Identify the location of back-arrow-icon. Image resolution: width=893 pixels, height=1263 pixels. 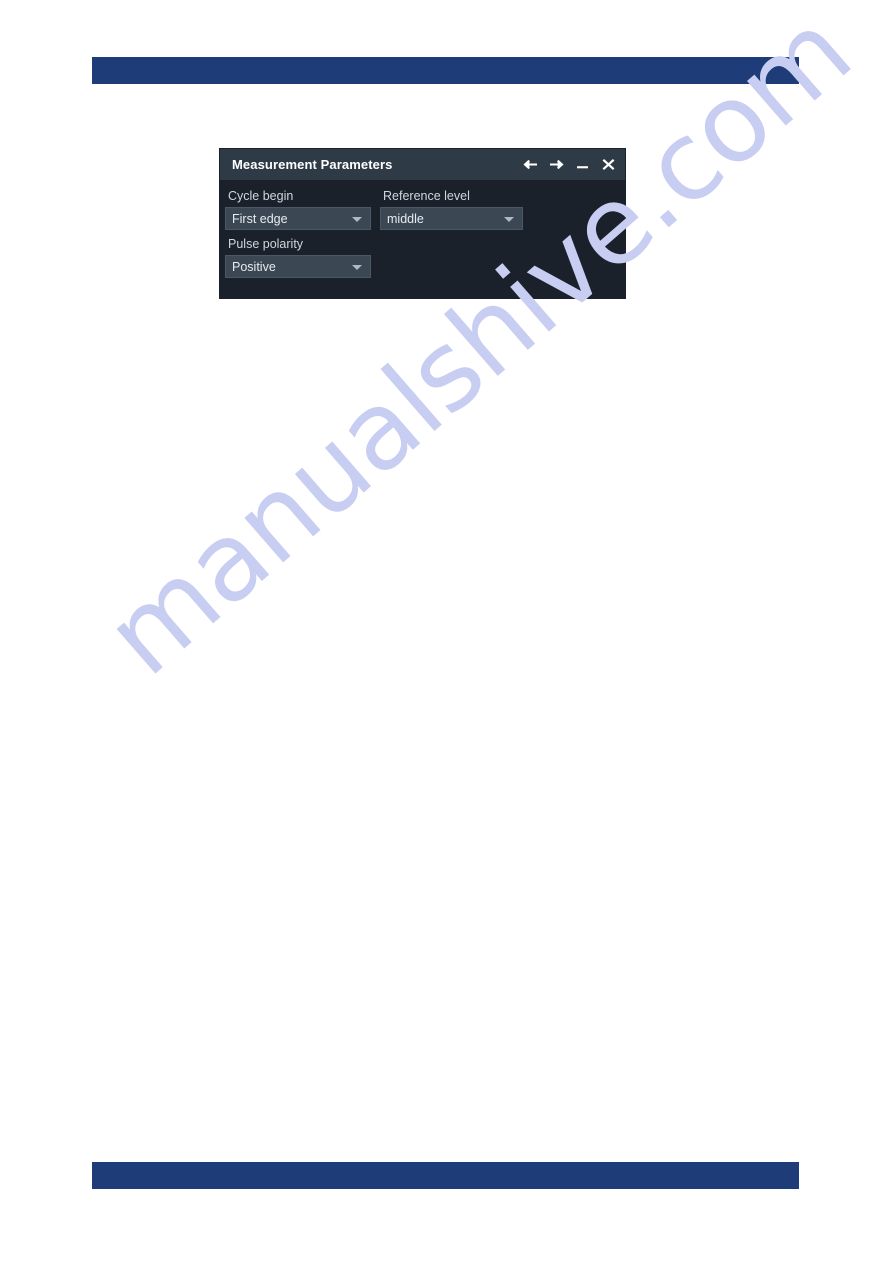
(530, 164).